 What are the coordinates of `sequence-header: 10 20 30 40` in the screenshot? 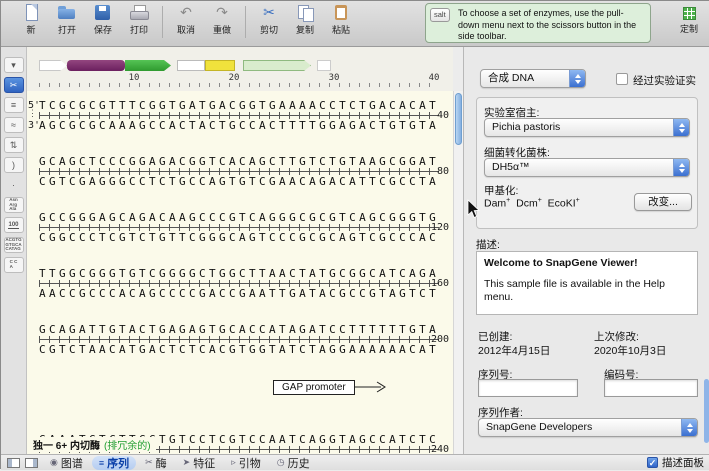 It's located at (240, 69).